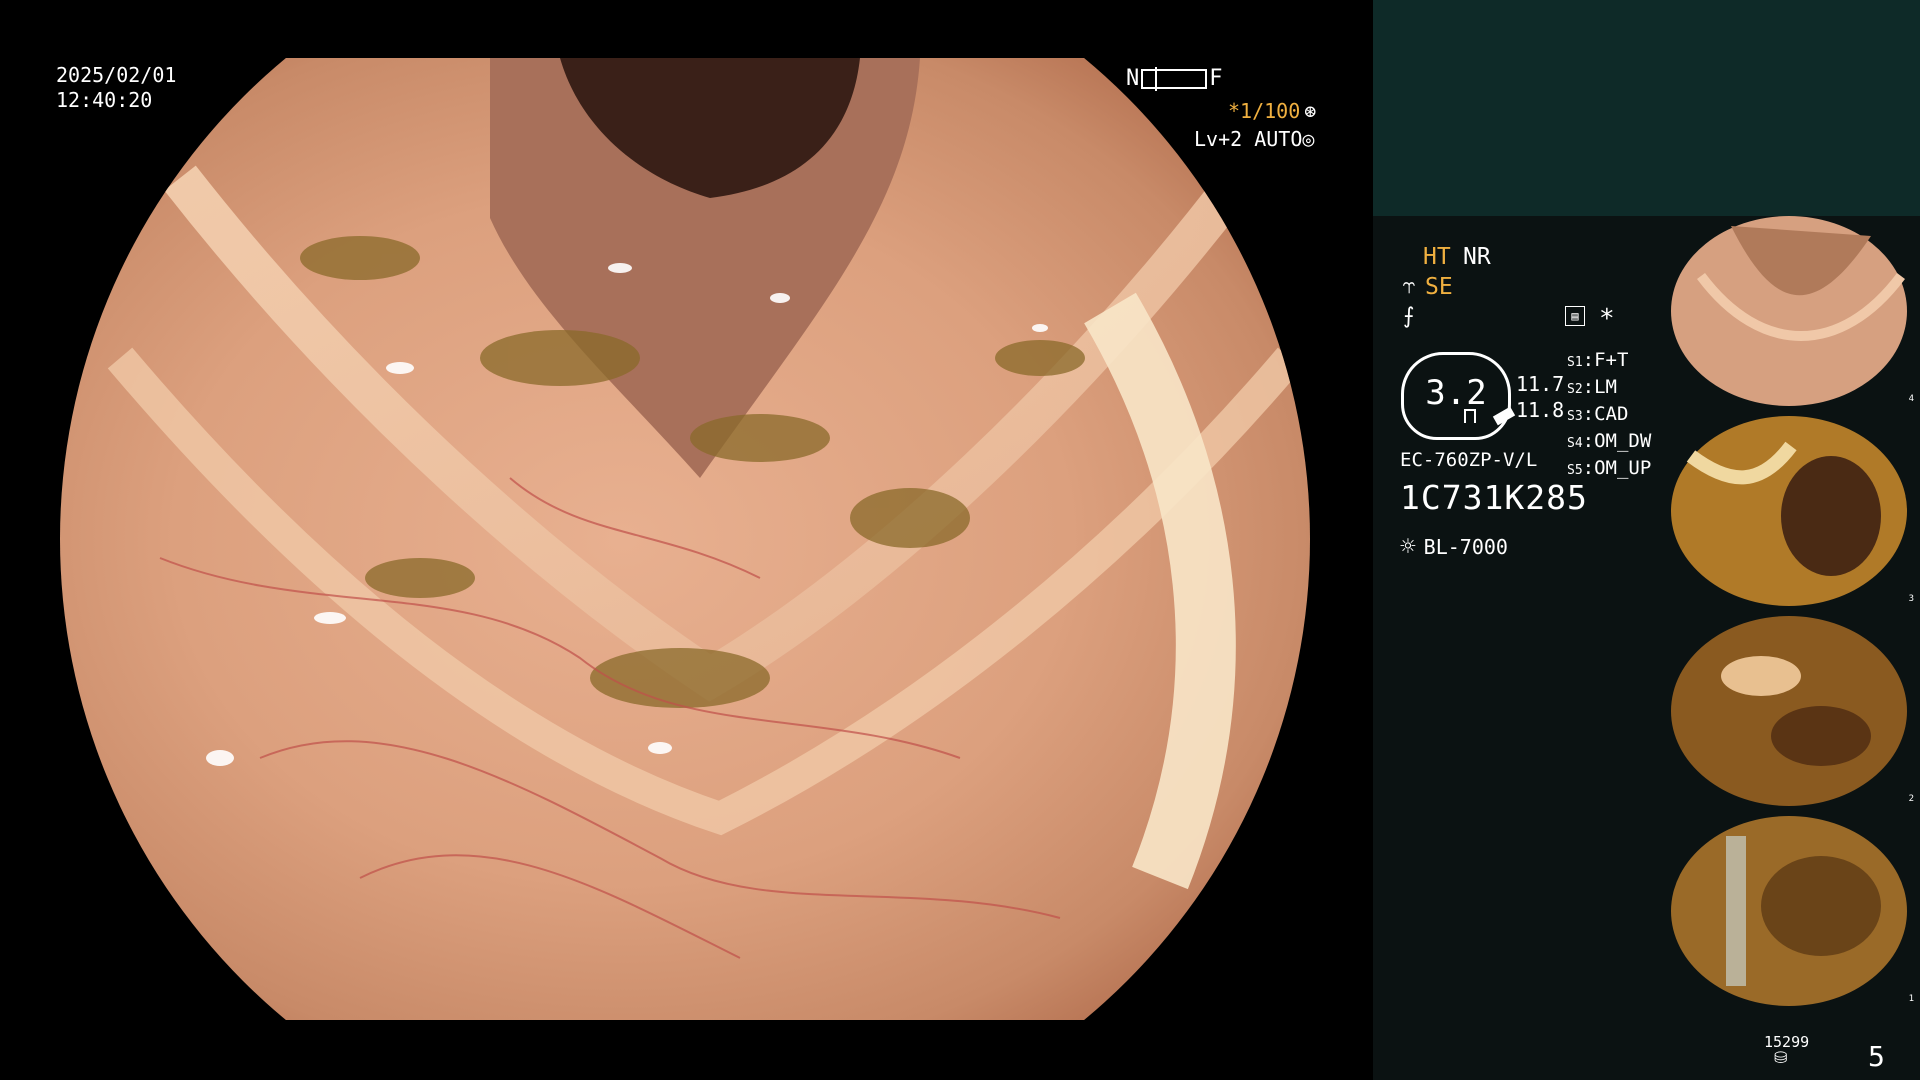 This screenshot has height=1080, width=1920. Describe the element at coordinates (1911, 399) in the screenshot. I see `thumbnail-number: 4` at that location.